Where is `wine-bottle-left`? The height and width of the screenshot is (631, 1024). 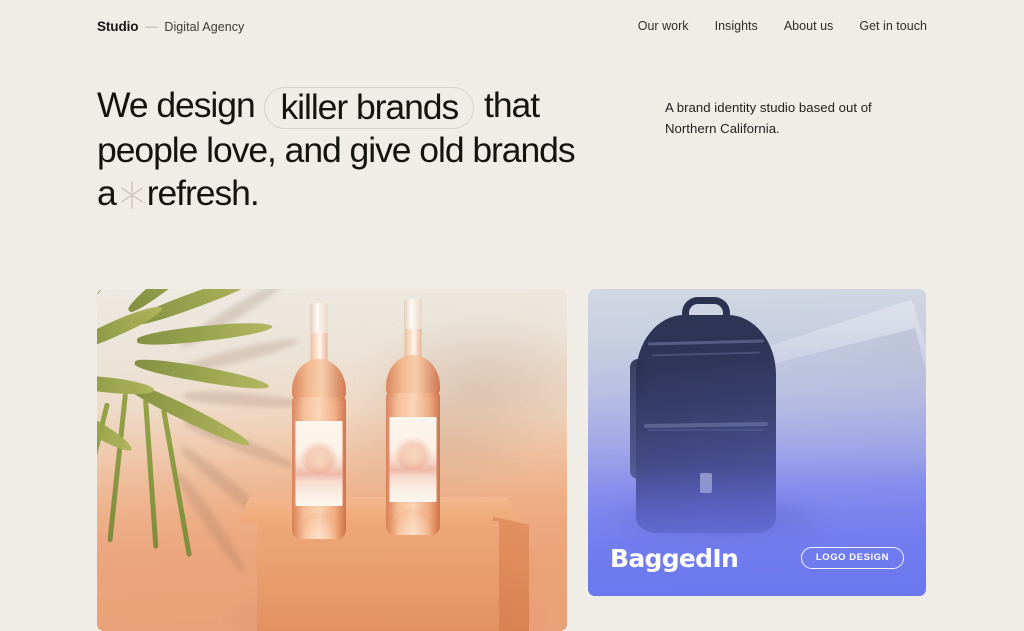
wine-bottle-left is located at coordinates (319, 432).